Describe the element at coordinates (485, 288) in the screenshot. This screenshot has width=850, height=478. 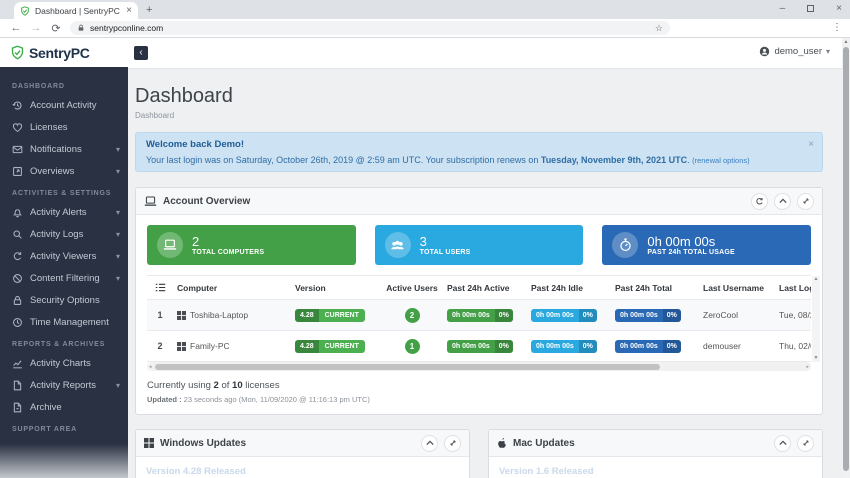
I see `col-past24-active: Past 24h Active` at that location.